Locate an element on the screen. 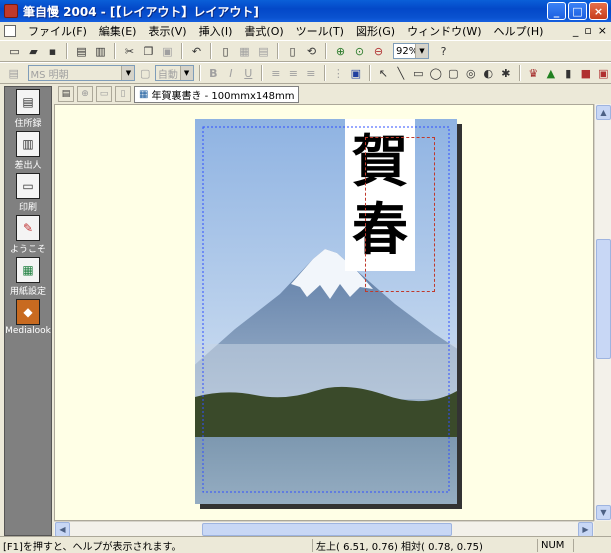 Image resolution: width=611 pixels, height=553 pixels. seal-icon: ■ is located at coordinates (586, 73).